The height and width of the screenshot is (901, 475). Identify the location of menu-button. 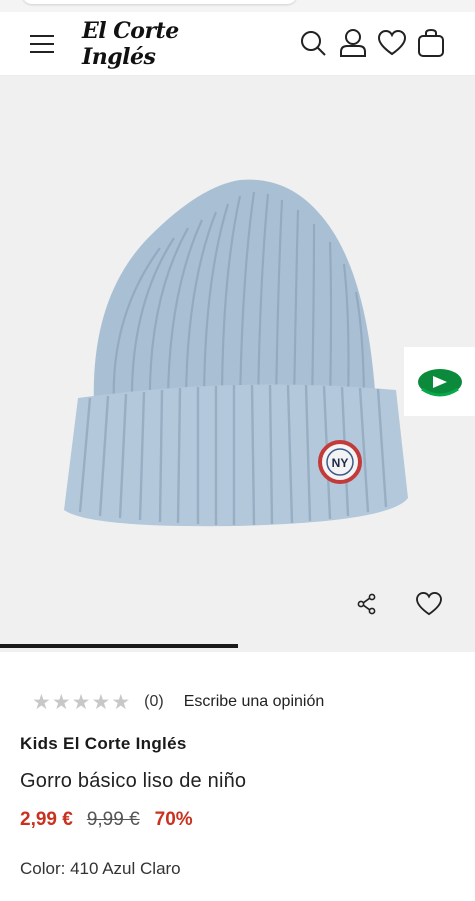
(42, 44).